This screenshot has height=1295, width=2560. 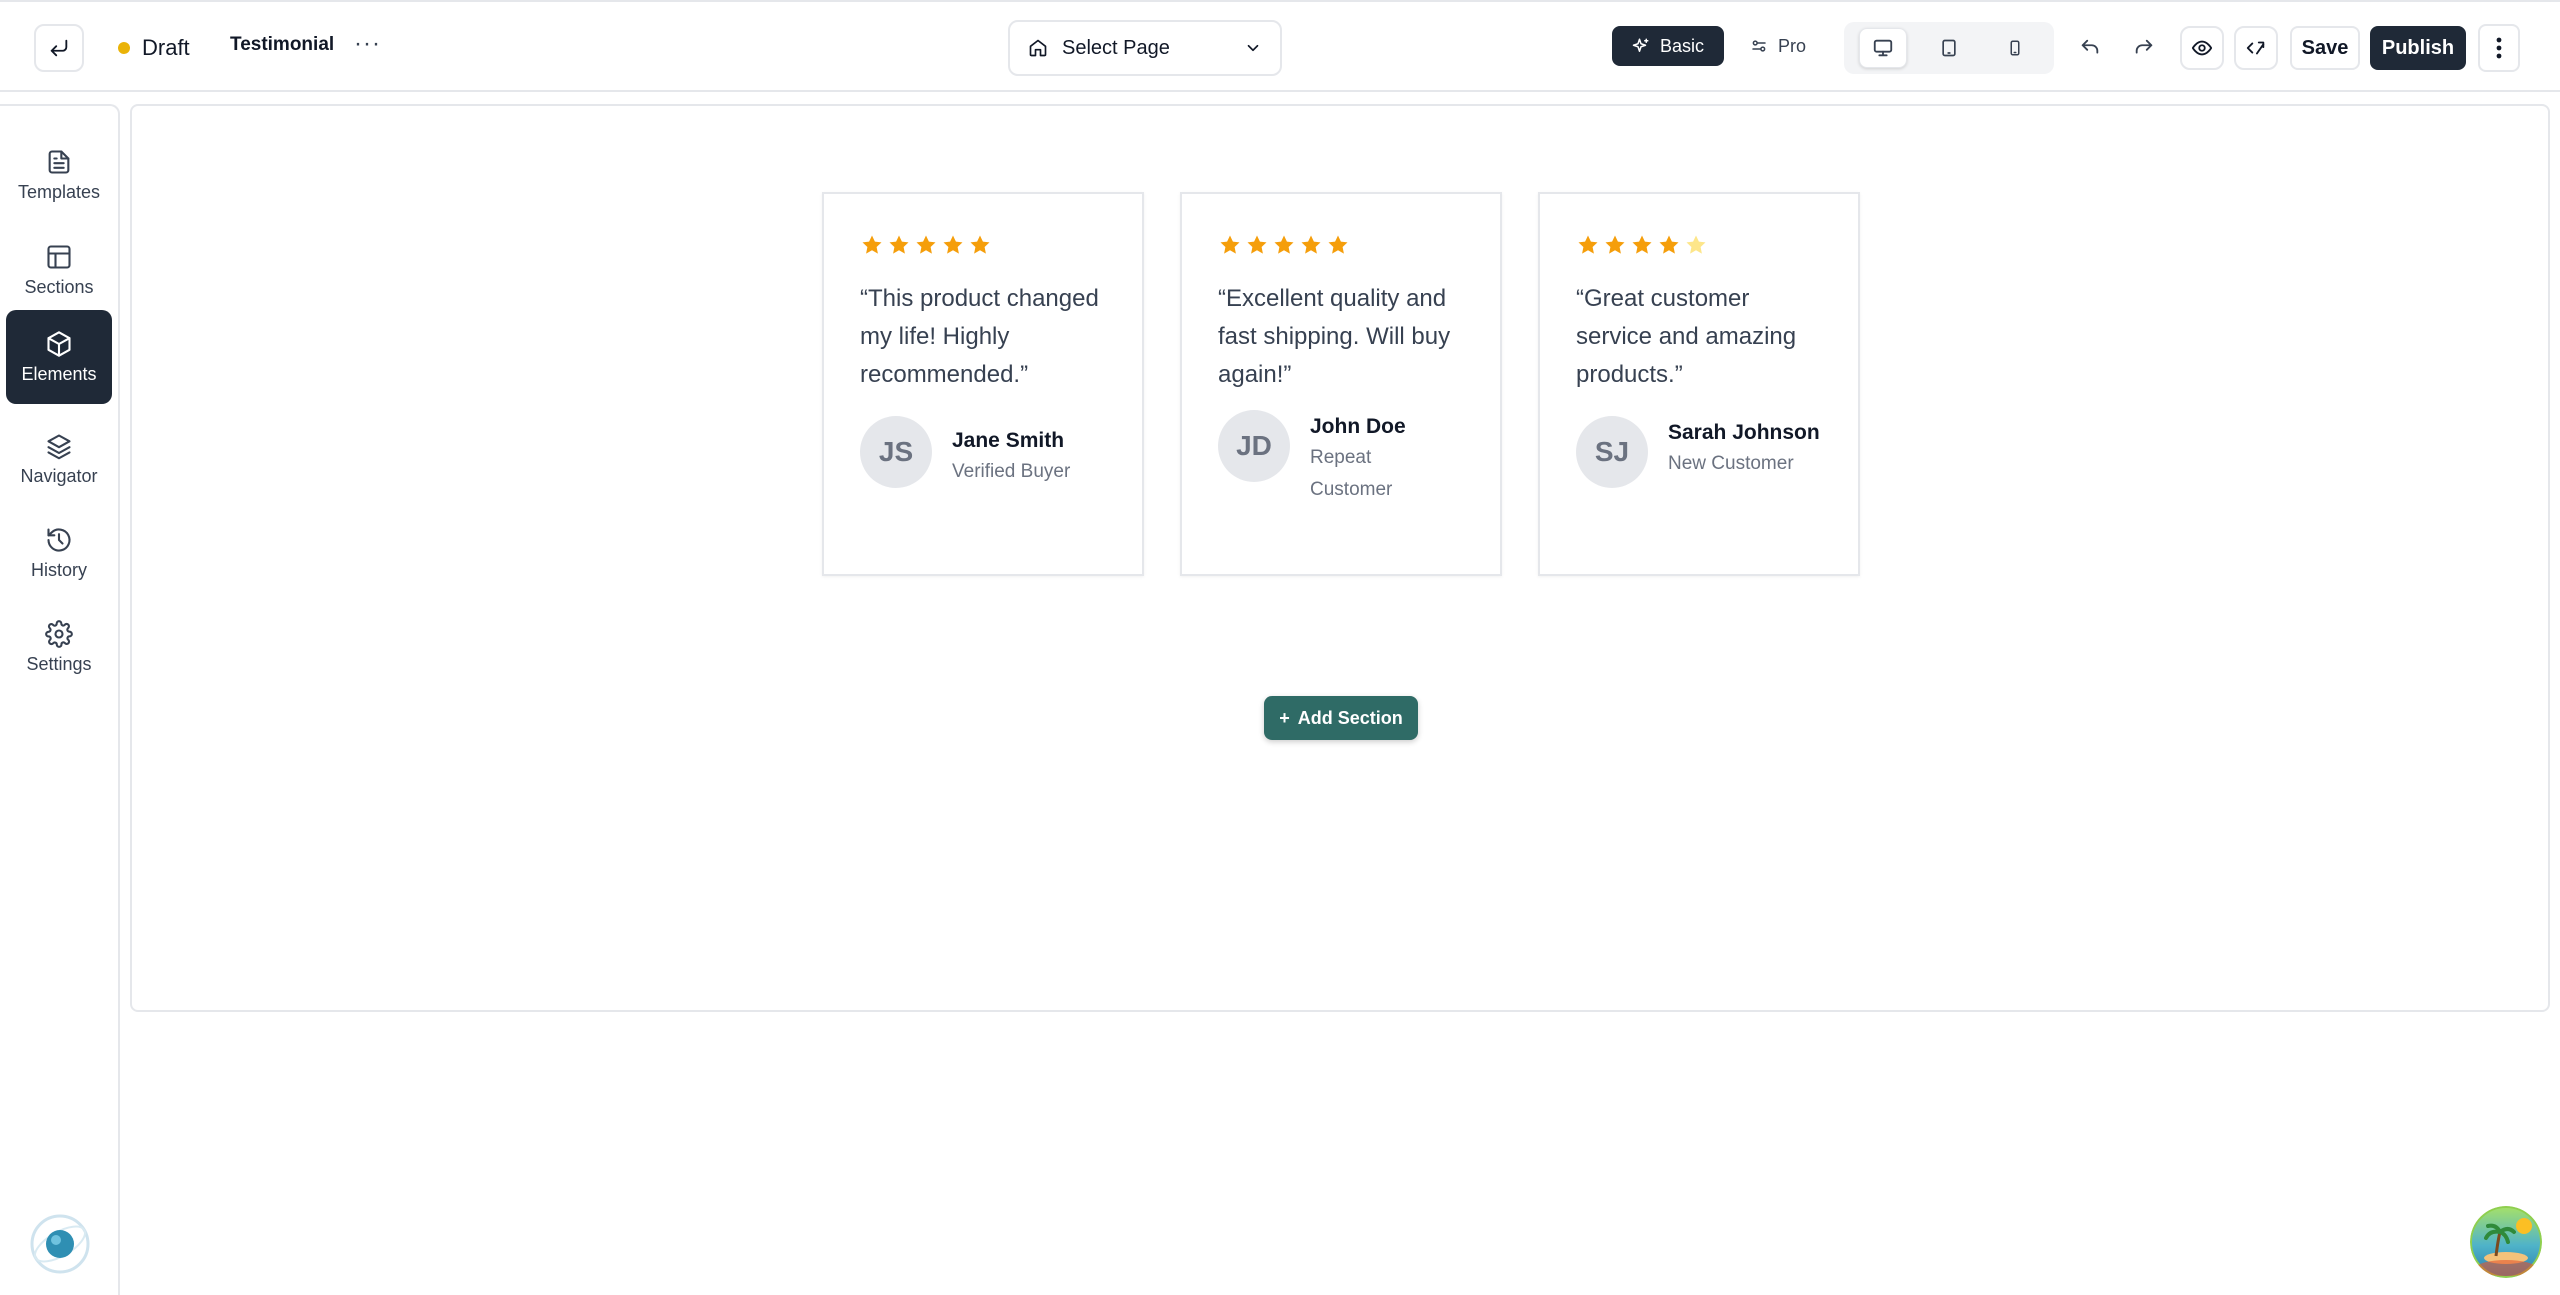 I want to click on home-icon, so click(x=1038, y=48).